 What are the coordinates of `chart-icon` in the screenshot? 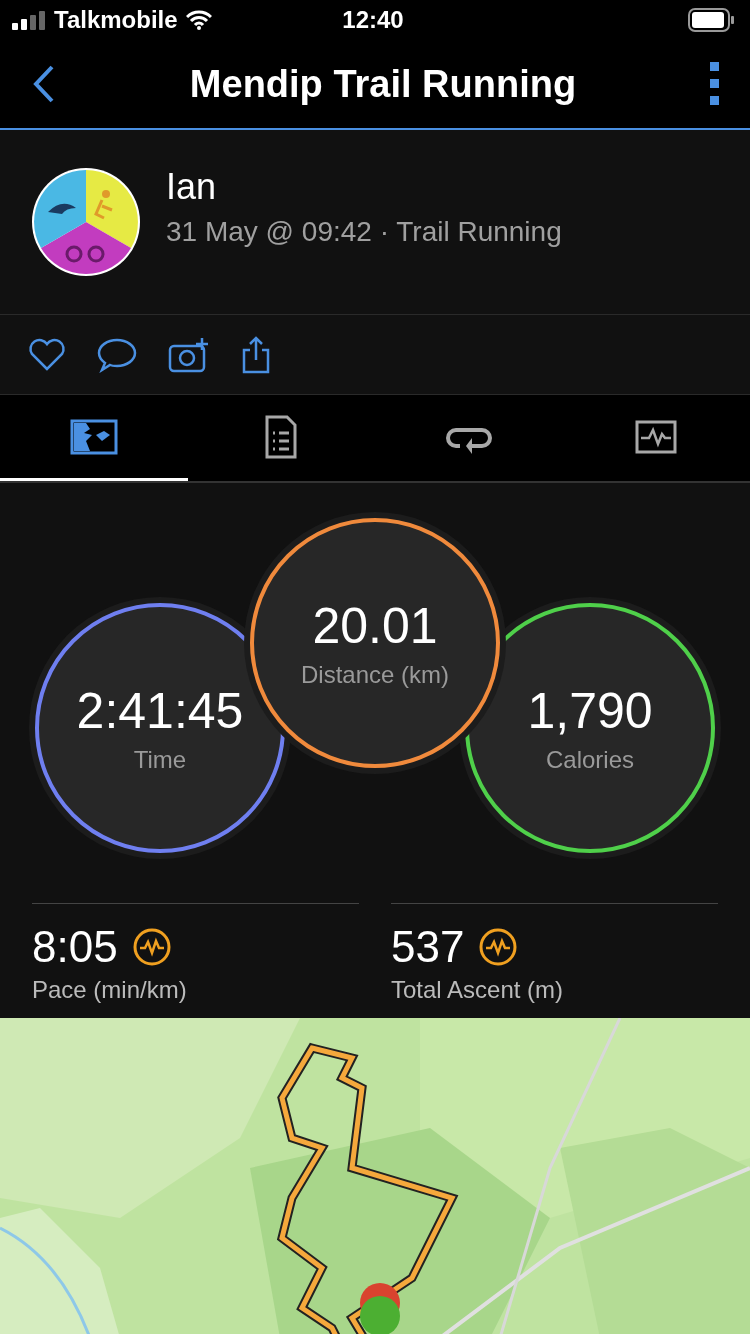 It's located at (656, 436).